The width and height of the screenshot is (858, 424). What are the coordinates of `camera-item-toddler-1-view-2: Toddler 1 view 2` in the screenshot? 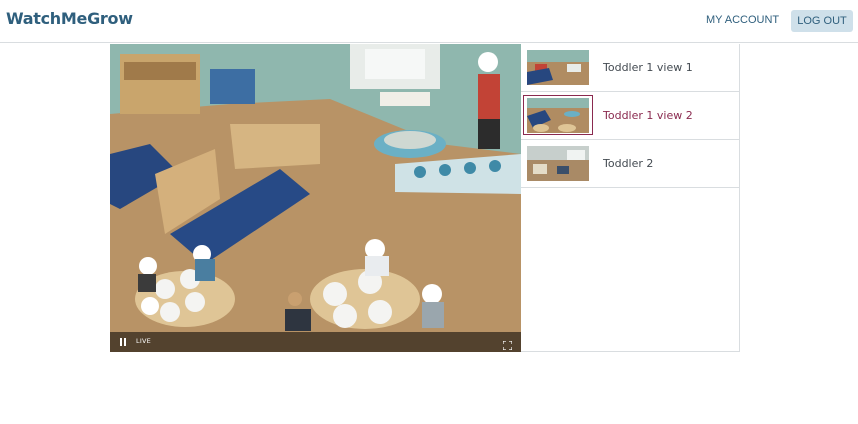 It's located at (630, 116).